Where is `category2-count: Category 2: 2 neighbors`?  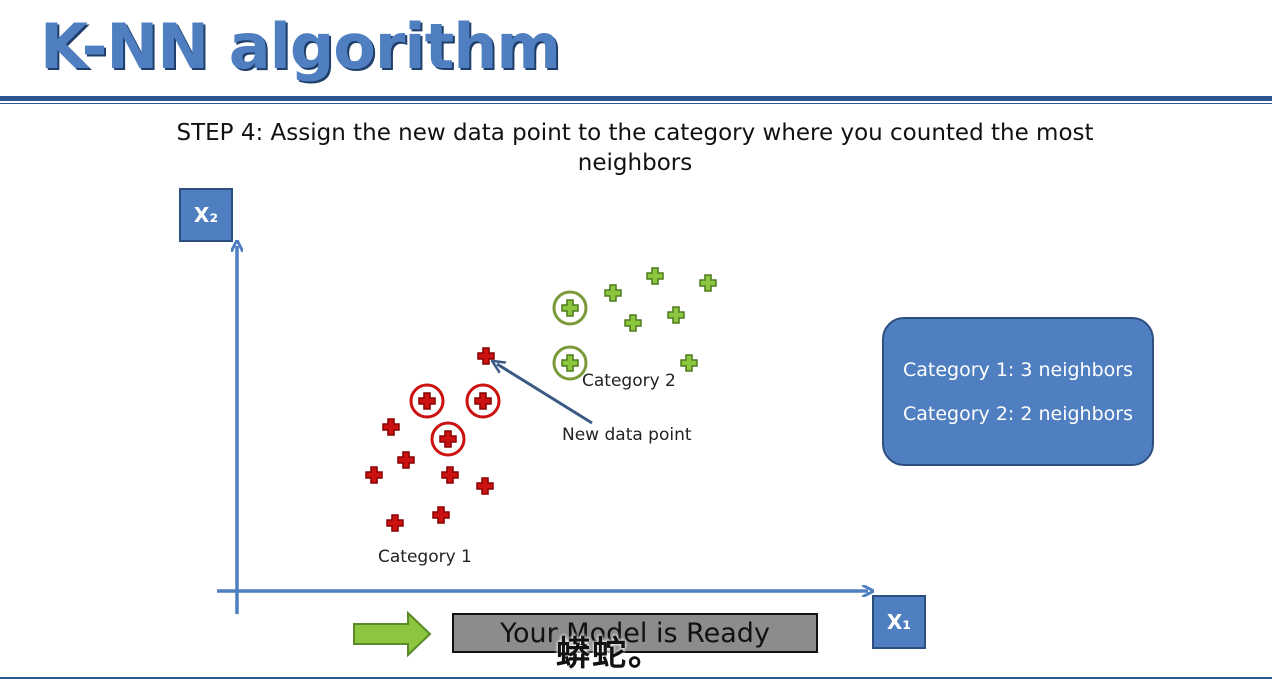 category2-count: Category 2: 2 neighbors is located at coordinates (1018, 413).